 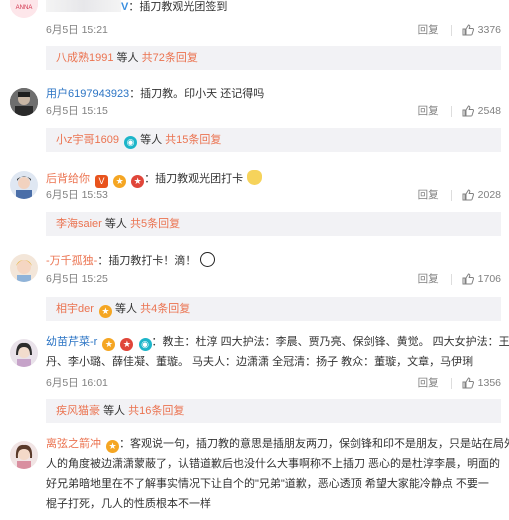 What do you see at coordinates (147, 261) in the screenshot?
I see `comment-text: ：插刀教打卡！滴！` at bounding box center [147, 261].